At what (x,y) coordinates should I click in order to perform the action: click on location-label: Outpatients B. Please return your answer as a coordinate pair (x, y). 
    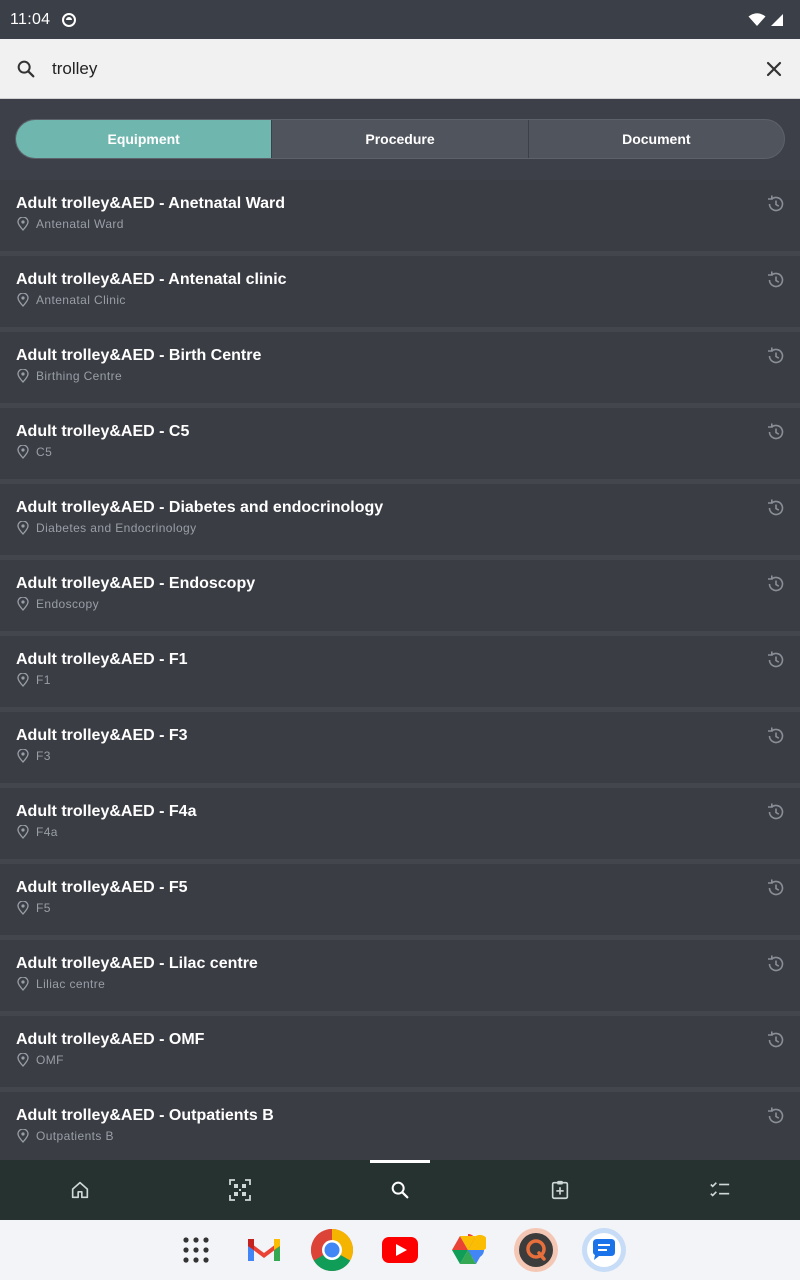
    Looking at the image, I should click on (75, 1136).